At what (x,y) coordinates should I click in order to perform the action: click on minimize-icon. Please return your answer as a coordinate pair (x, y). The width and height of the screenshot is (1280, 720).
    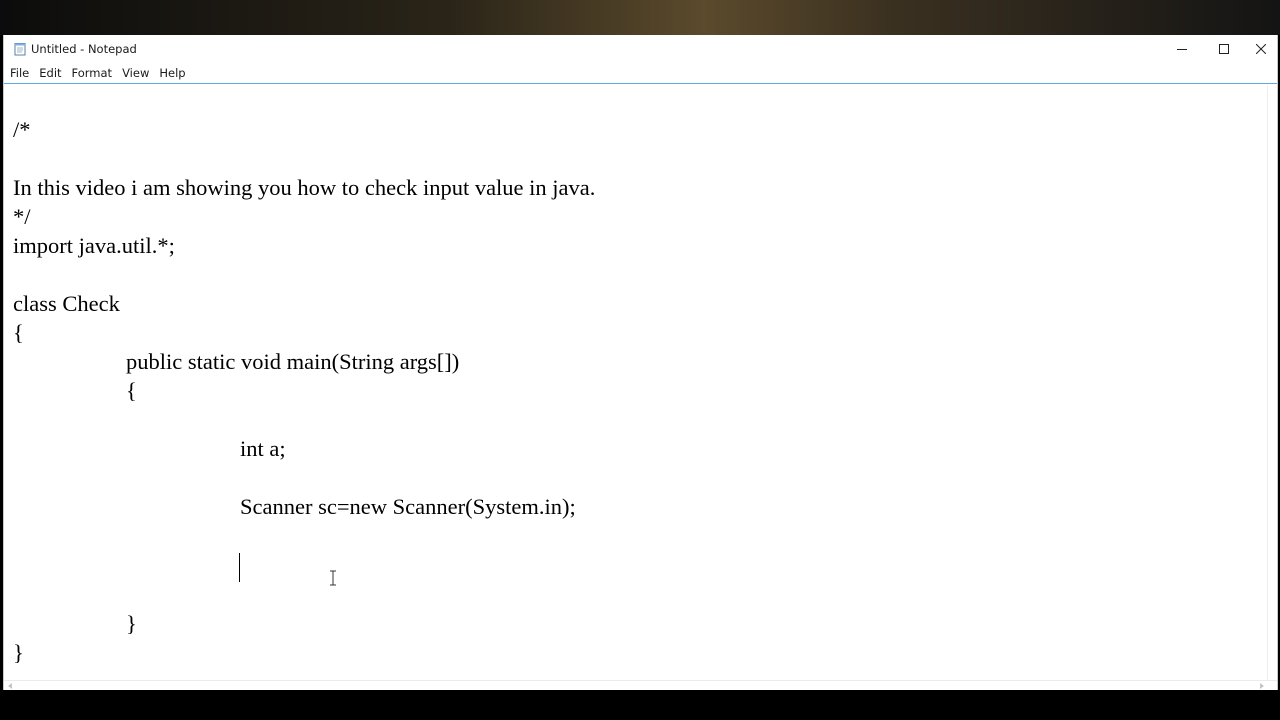
    Looking at the image, I should click on (1182, 49).